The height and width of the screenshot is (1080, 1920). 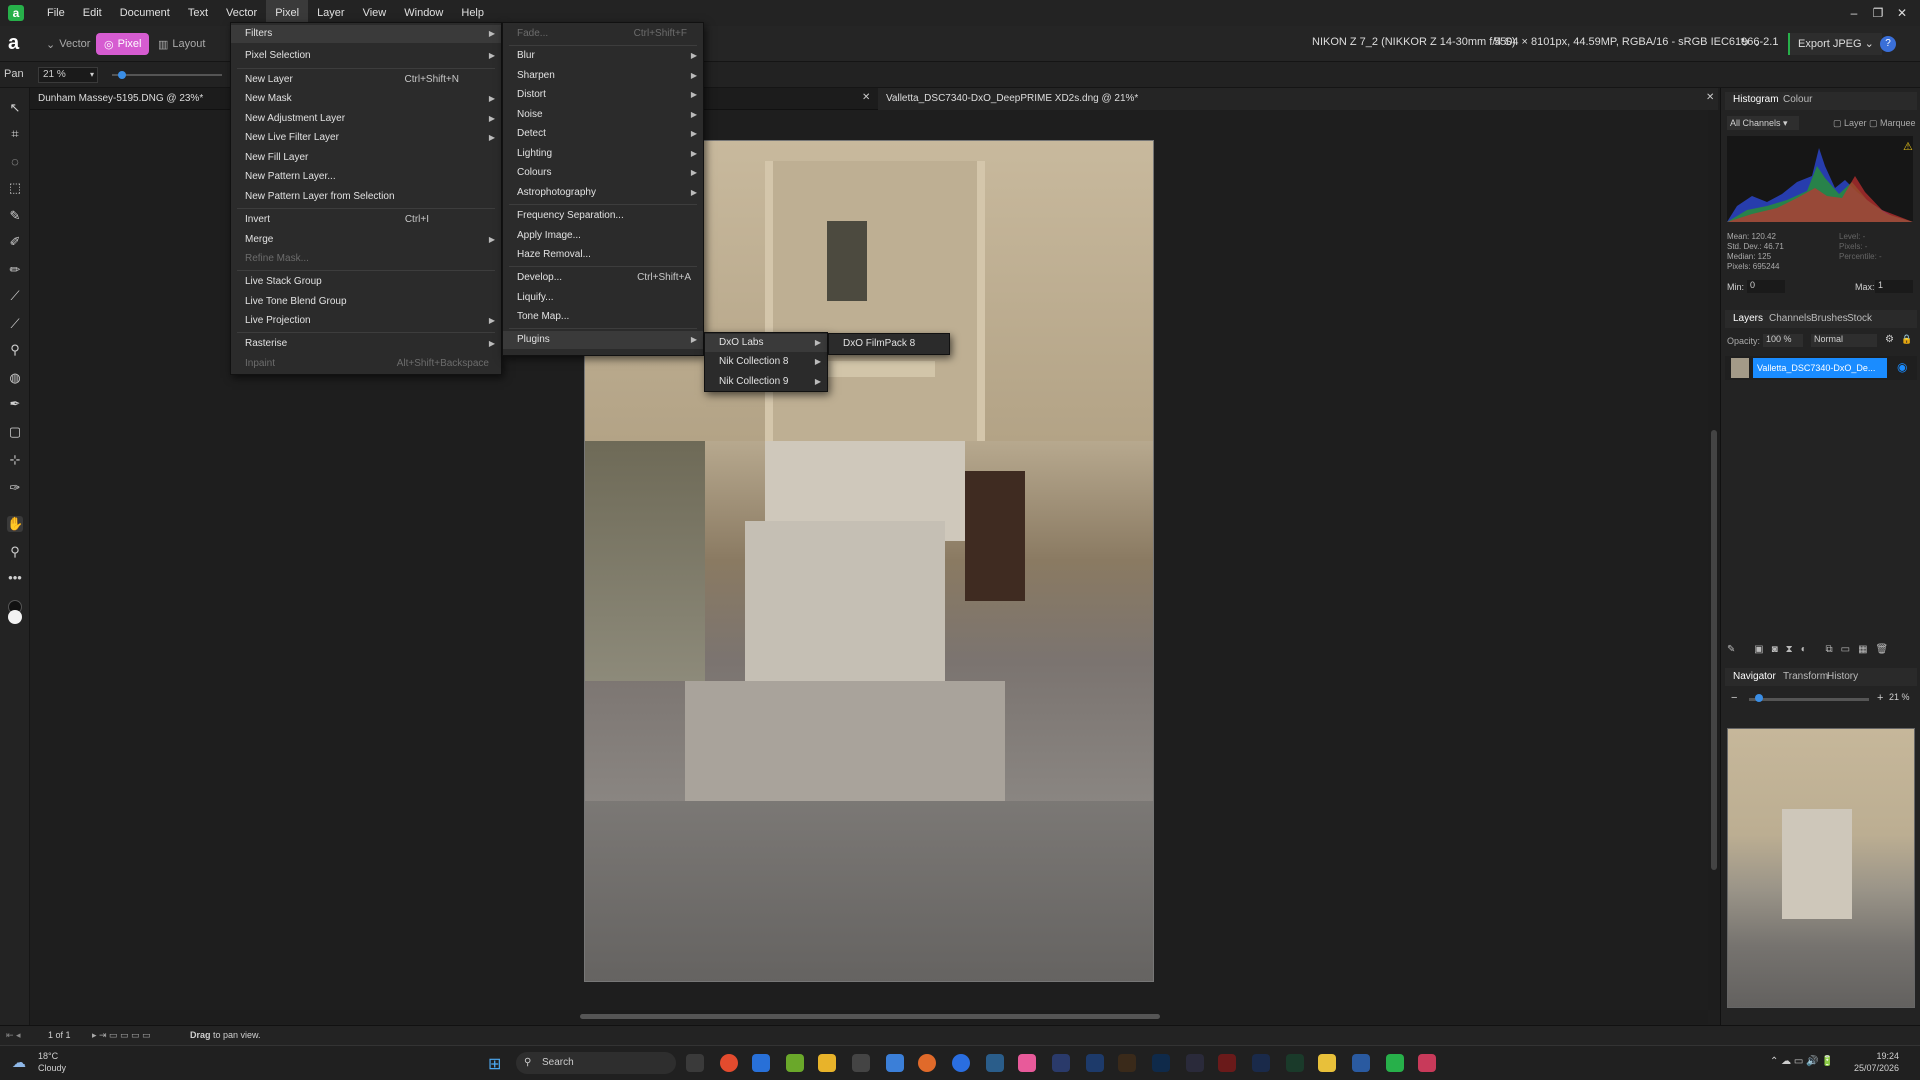 What do you see at coordinates (1859, 318) in the screenshot?
I see `tab-stock: Stock` at bounding box center [1859, 318].